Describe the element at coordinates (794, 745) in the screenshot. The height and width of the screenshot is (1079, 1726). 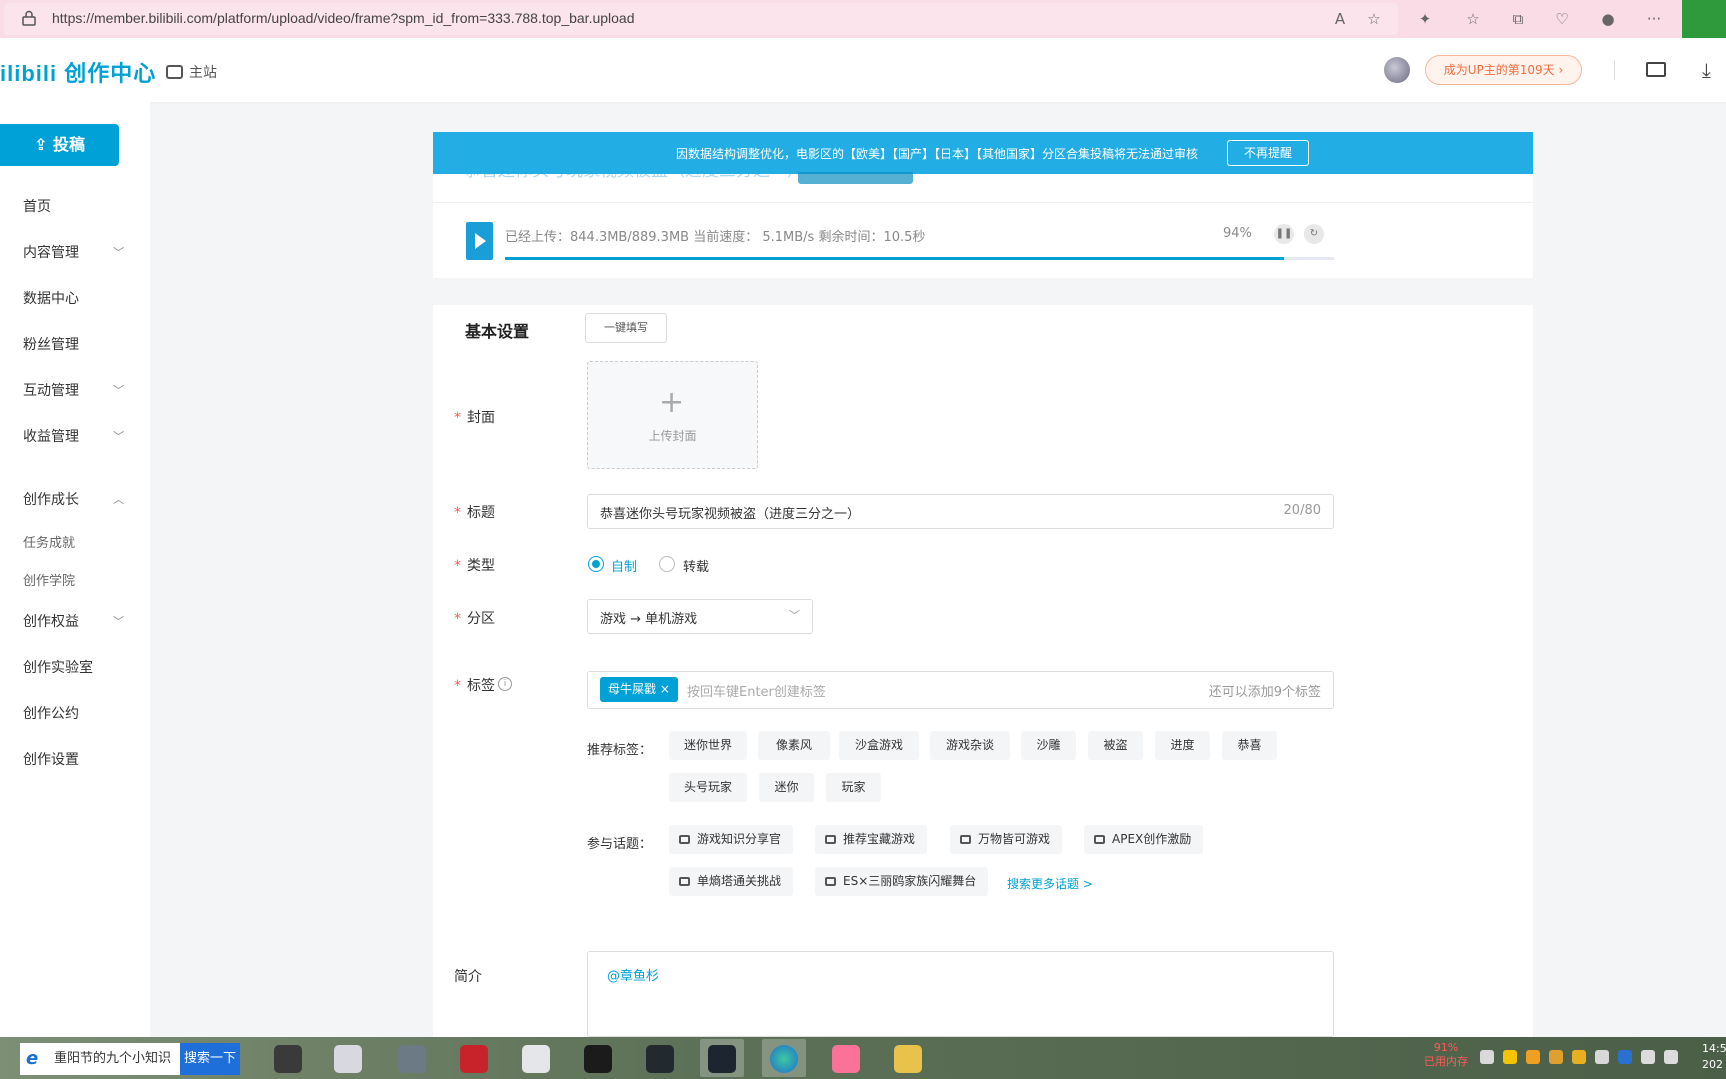
I see `recommended-tag: 像素风` at that location.